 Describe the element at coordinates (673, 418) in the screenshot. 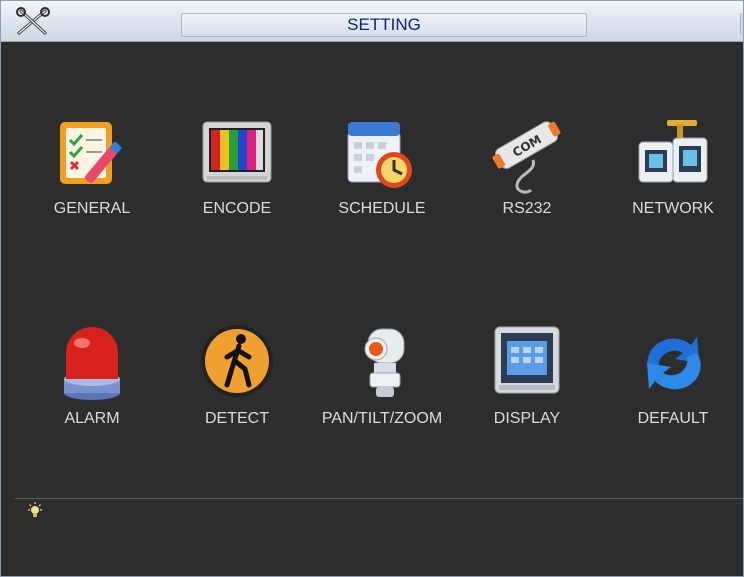

I see `menu-item-label: DEFAULT` at that location.